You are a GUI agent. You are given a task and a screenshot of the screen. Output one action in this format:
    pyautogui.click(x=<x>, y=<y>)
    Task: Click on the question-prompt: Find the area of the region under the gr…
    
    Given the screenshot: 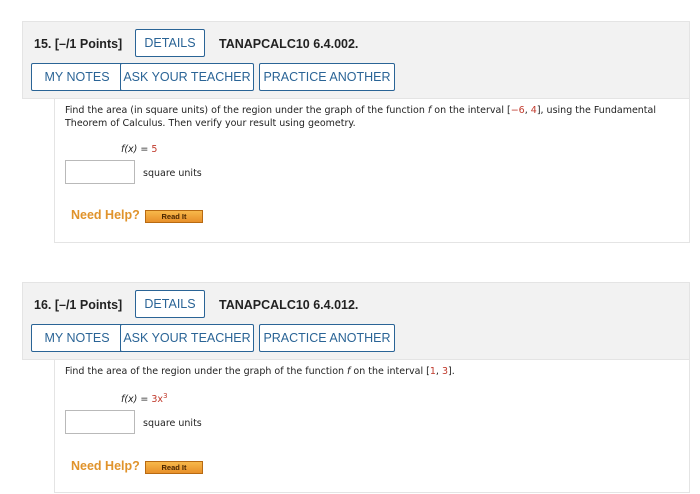 What is the action you would take?
    pyautogui.click(x=365, y=371)
    